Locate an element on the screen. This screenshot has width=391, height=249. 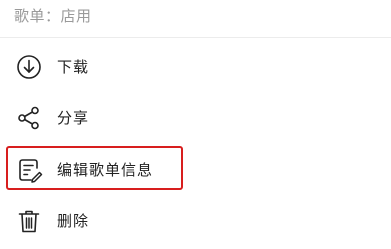
menu-item-label: 删除 is located at coordinates (73, 221).